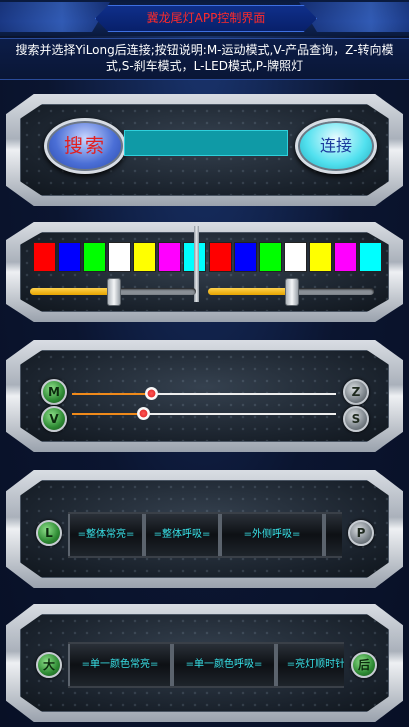 The width and height of the screenshot is (409, 727). What do you see at coordinates (206, 143) in the screenshot?
I see `device-display` at bounding box center [206, 143].